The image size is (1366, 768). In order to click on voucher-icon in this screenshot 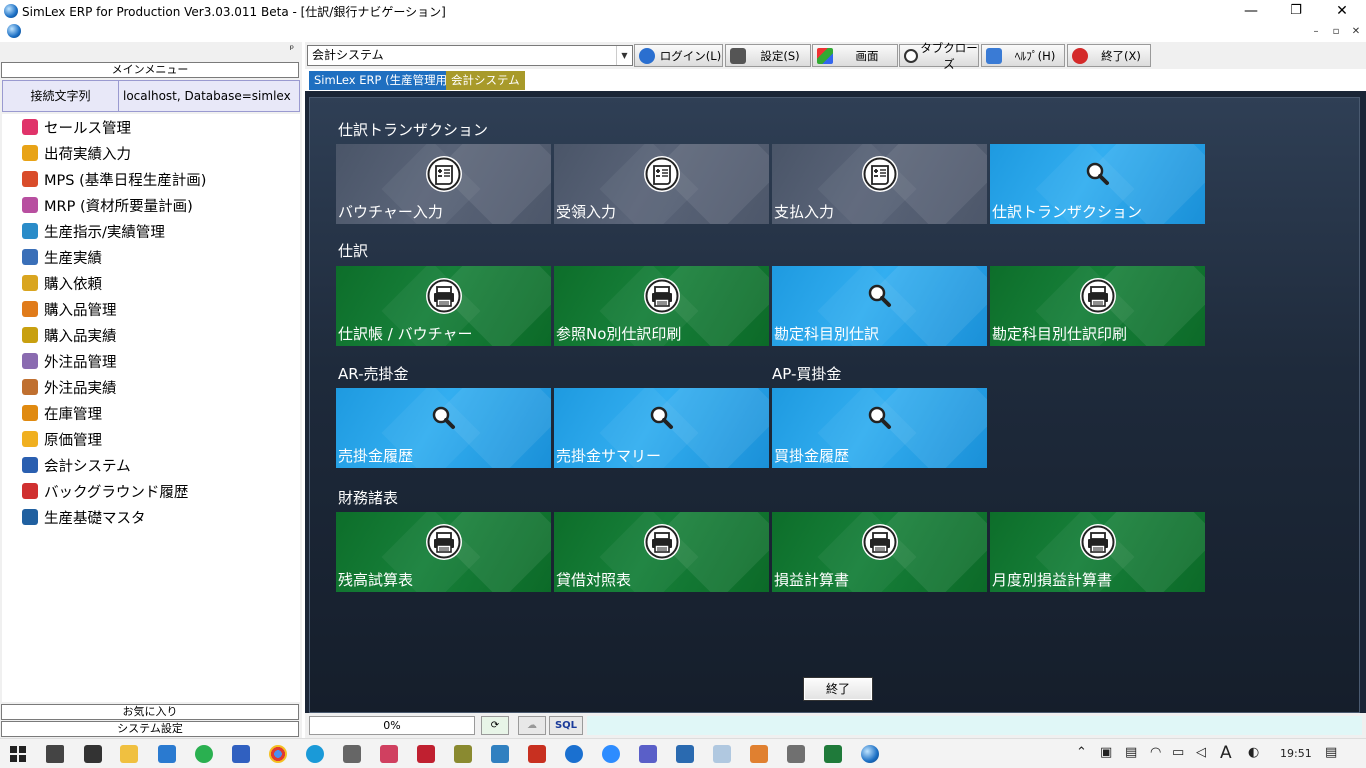, I will do `click(444, 174)`.